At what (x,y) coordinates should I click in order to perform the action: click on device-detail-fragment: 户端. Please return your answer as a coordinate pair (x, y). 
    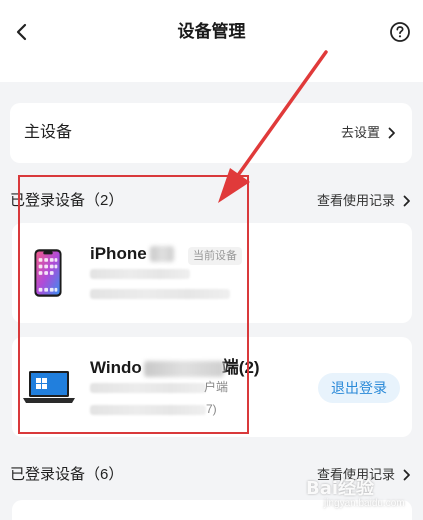
    Looking at the image, I should click on (216, 387).